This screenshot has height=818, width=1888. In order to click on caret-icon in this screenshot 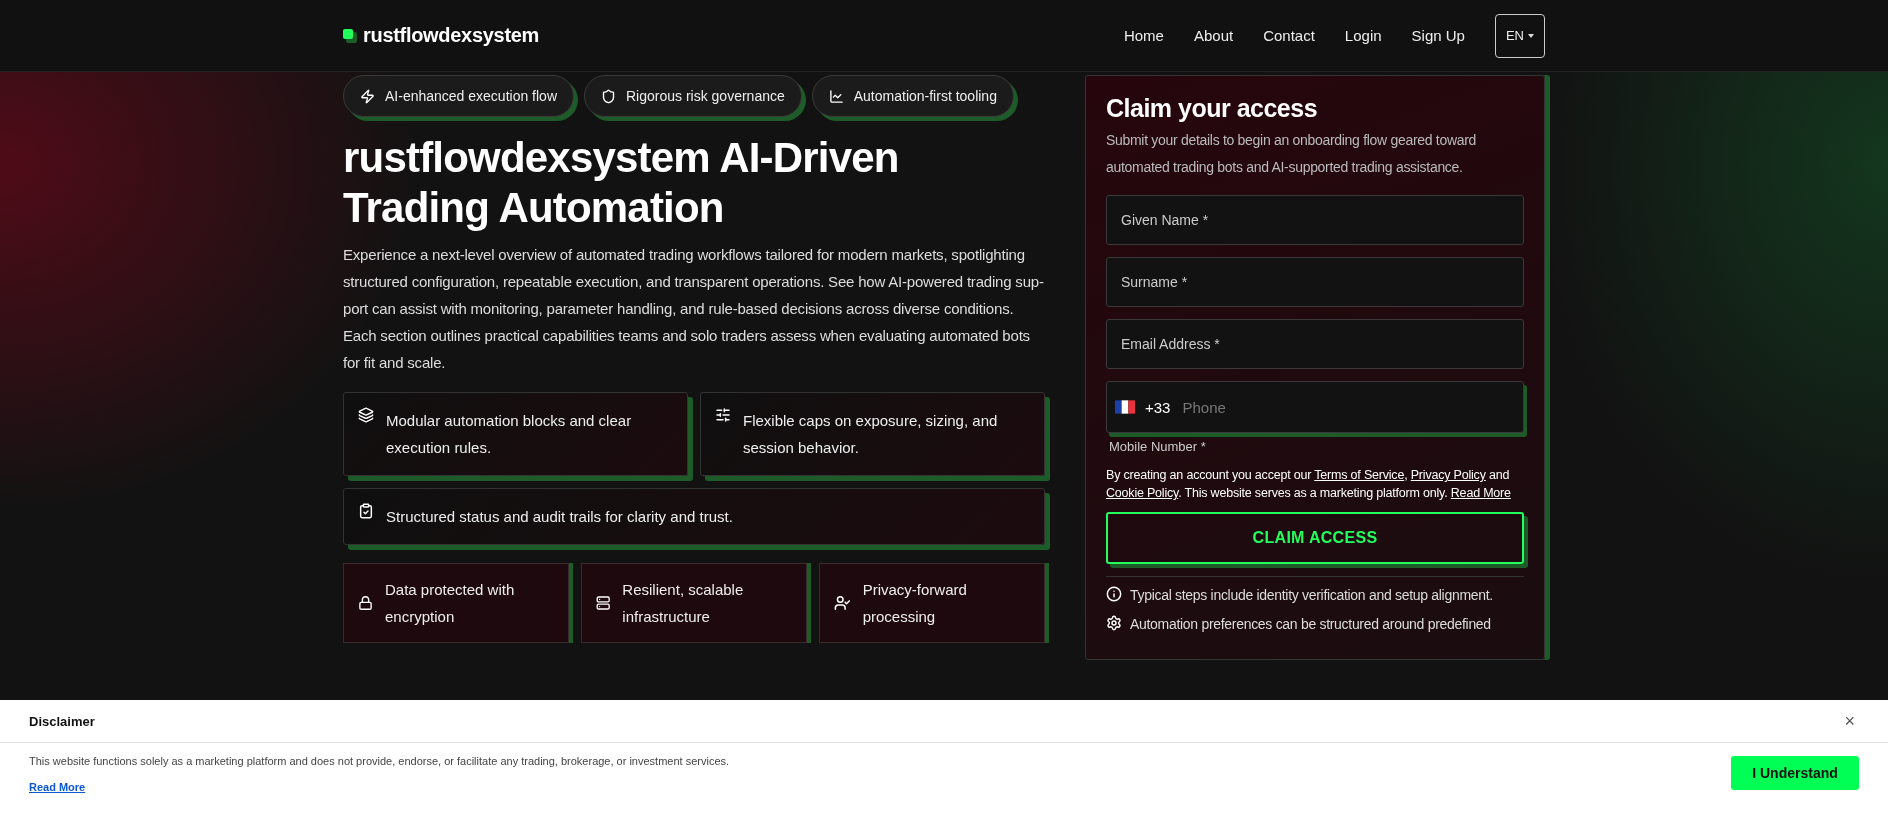, I will do `click(1531, 35)`.